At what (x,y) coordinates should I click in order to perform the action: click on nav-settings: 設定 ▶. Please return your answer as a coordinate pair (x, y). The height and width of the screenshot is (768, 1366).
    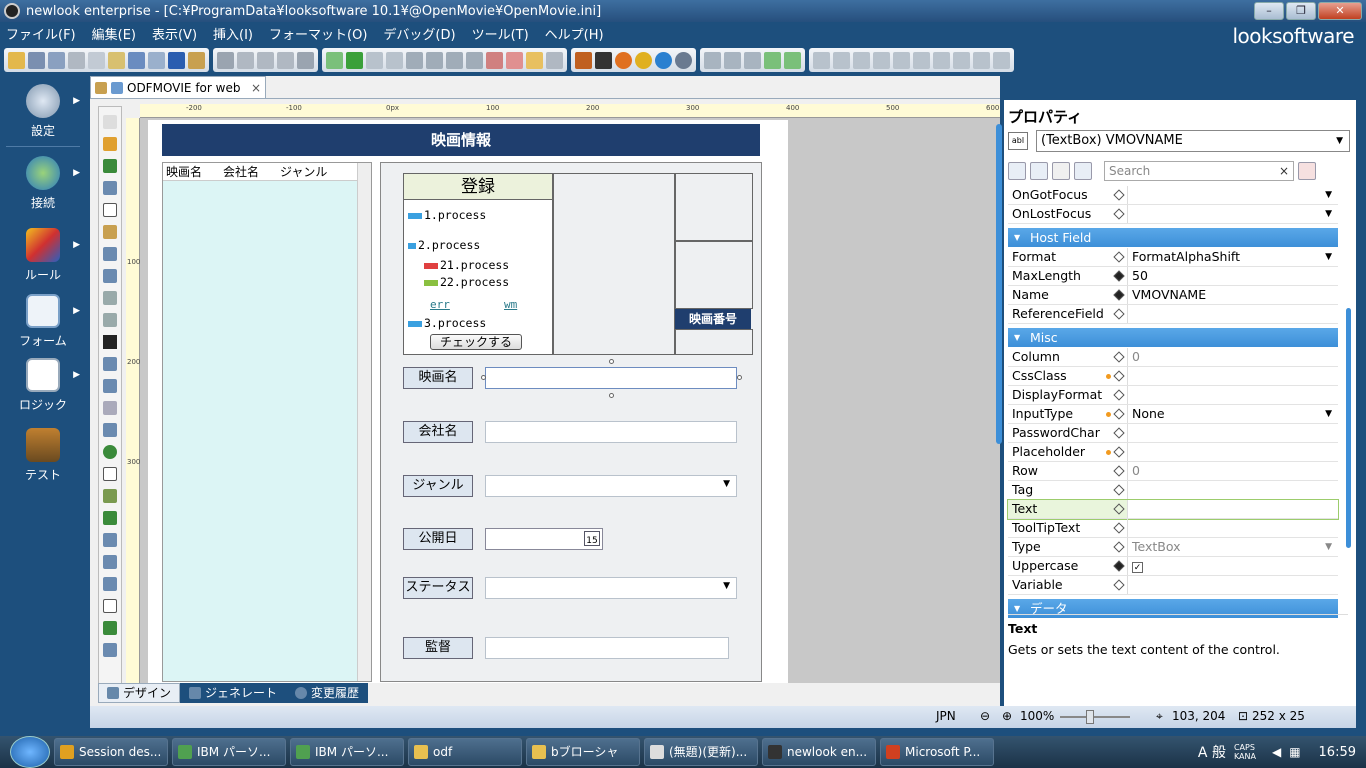
    Looking at the image, I should click on (43, 111).